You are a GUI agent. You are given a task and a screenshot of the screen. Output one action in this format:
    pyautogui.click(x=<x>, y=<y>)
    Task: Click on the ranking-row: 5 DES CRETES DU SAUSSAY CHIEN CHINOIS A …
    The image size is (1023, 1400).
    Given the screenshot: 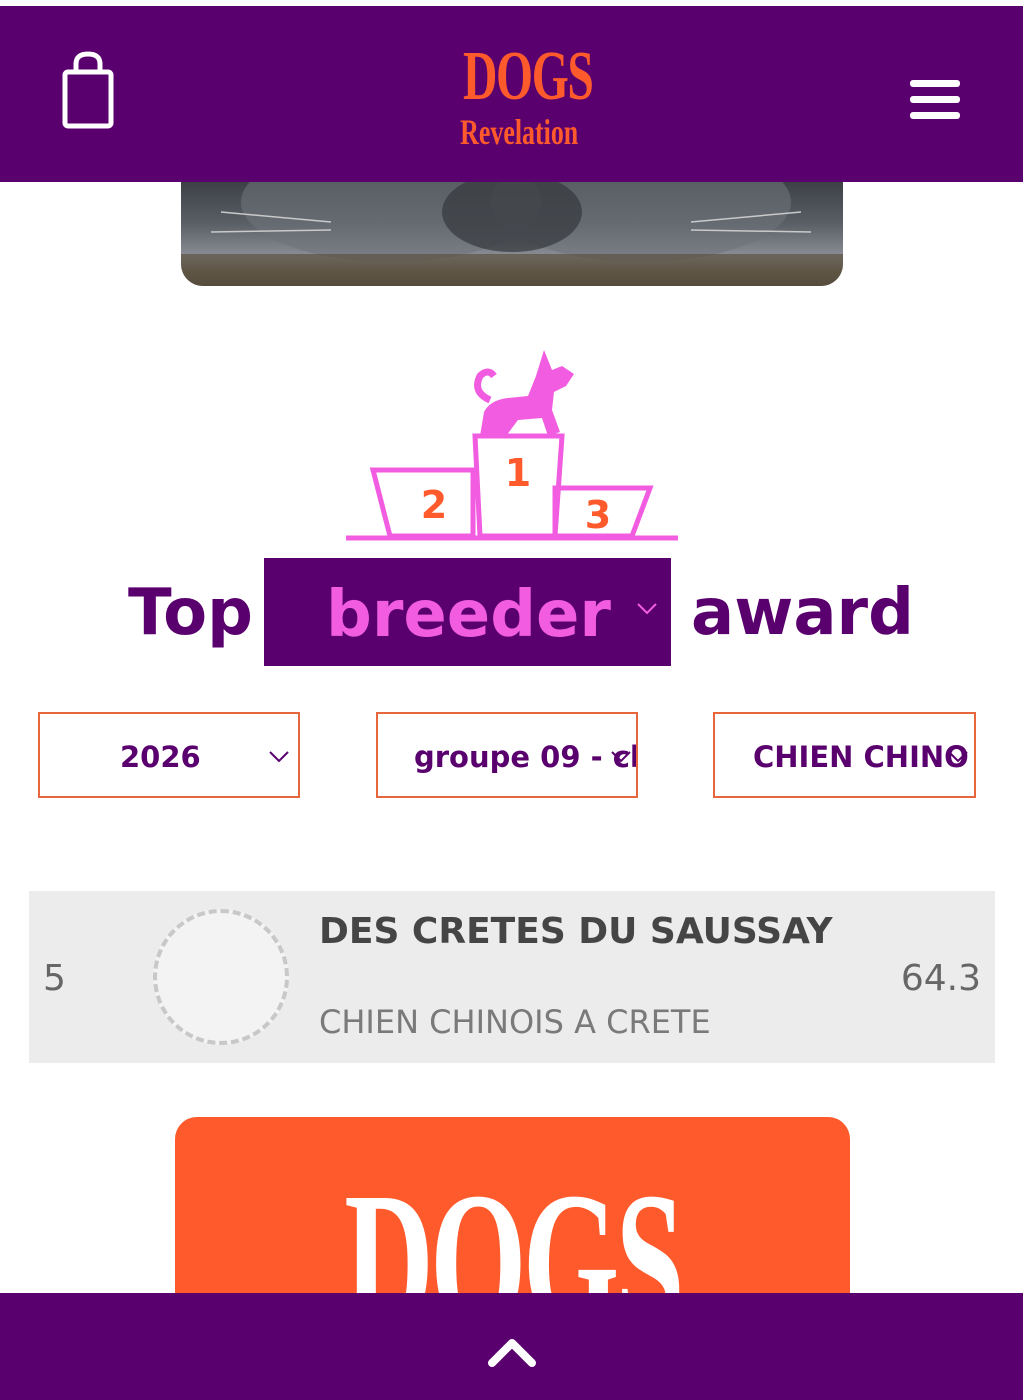 What is the action you would take?
    pyautogui.click(x=512, y=977)
    